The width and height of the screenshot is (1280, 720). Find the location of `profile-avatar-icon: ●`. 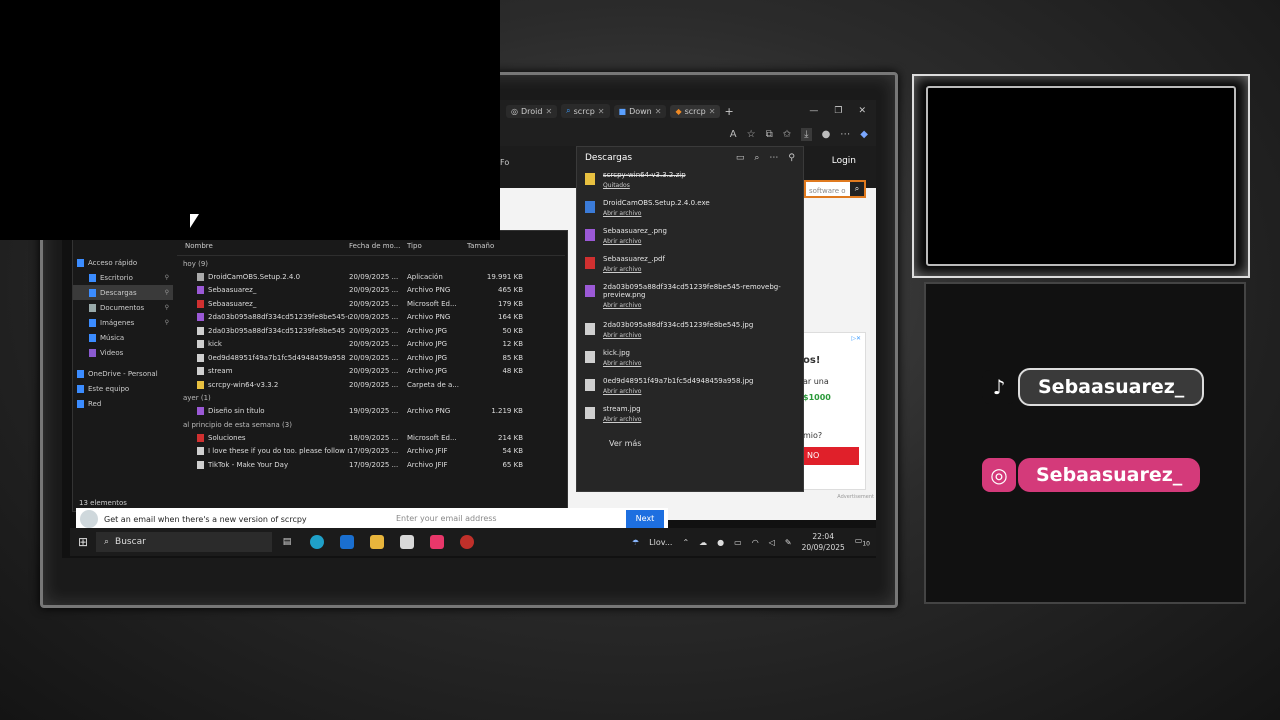

profile-avatar-icon: ● is located at coordinates (826, 134).